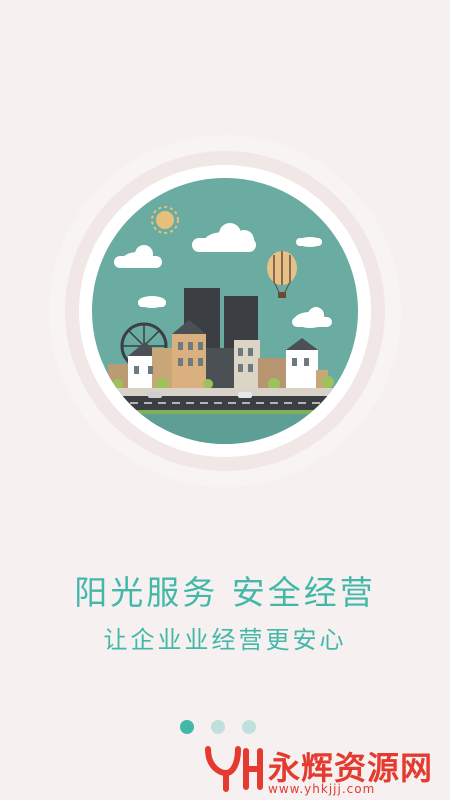 The image size is (450, 800). I want to click on subline: 让企业业经营更安心, so click(225, 640).